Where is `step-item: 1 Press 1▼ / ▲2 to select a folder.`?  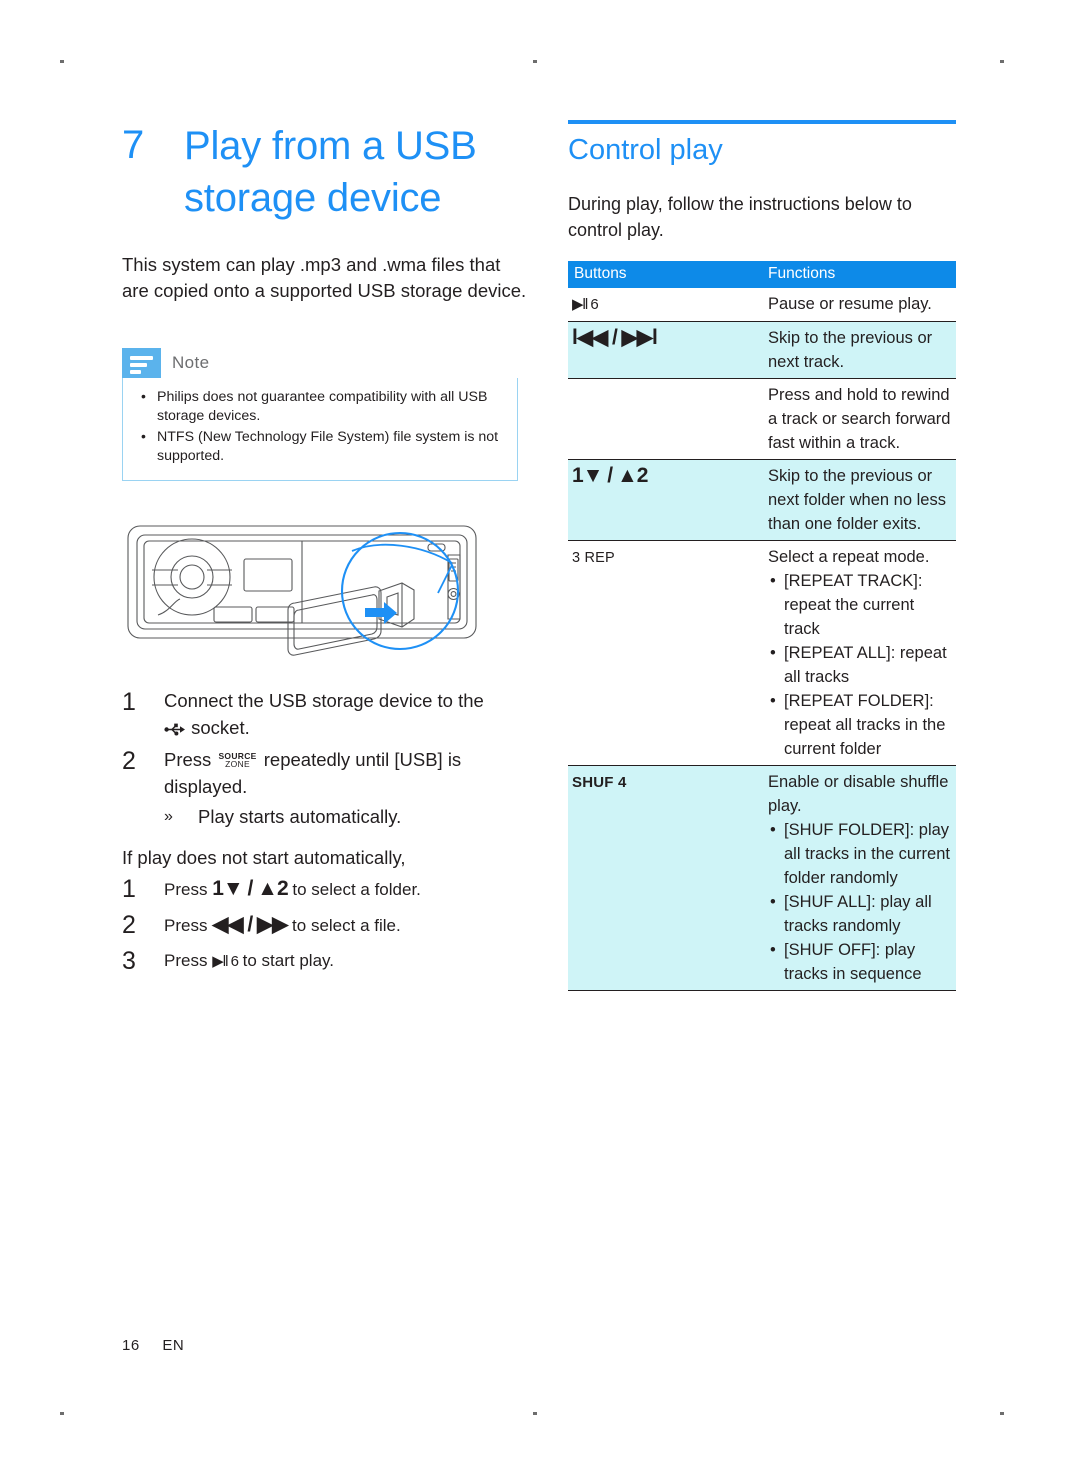
step-item: 1 Press 1▼ / ▲2 to select a folder. is located at coordinates (327, 889).